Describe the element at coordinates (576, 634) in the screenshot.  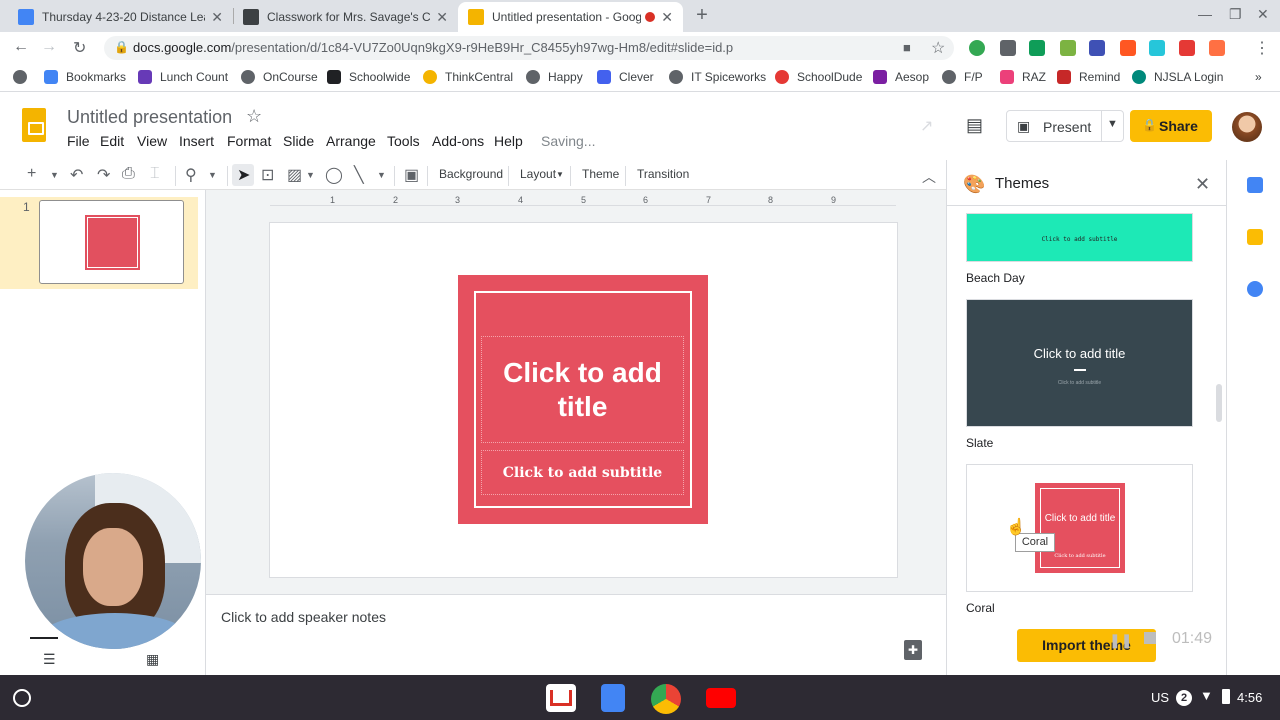
I see `speaker-notes-area` at that location.